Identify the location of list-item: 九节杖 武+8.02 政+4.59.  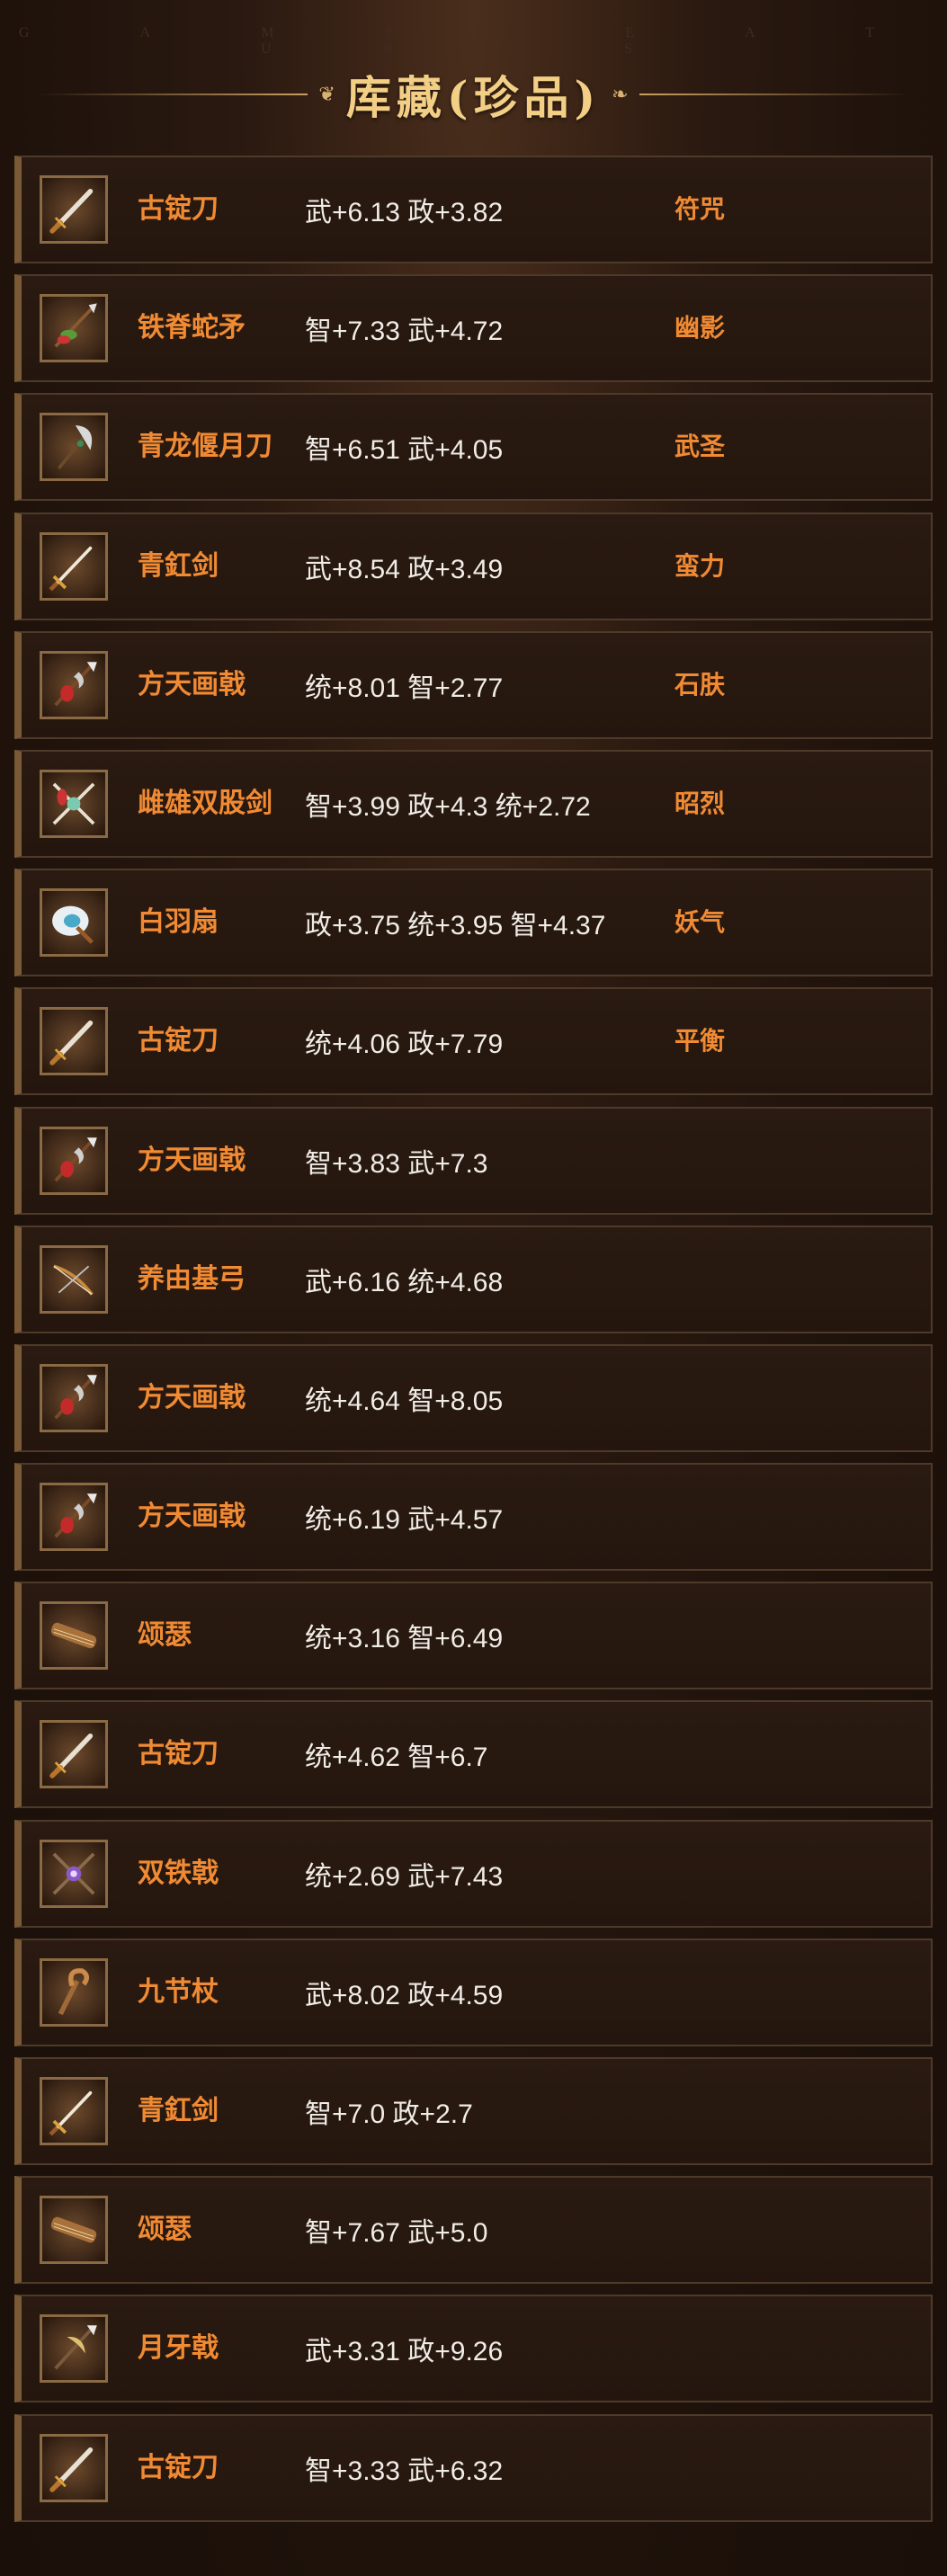
(473, 1992).